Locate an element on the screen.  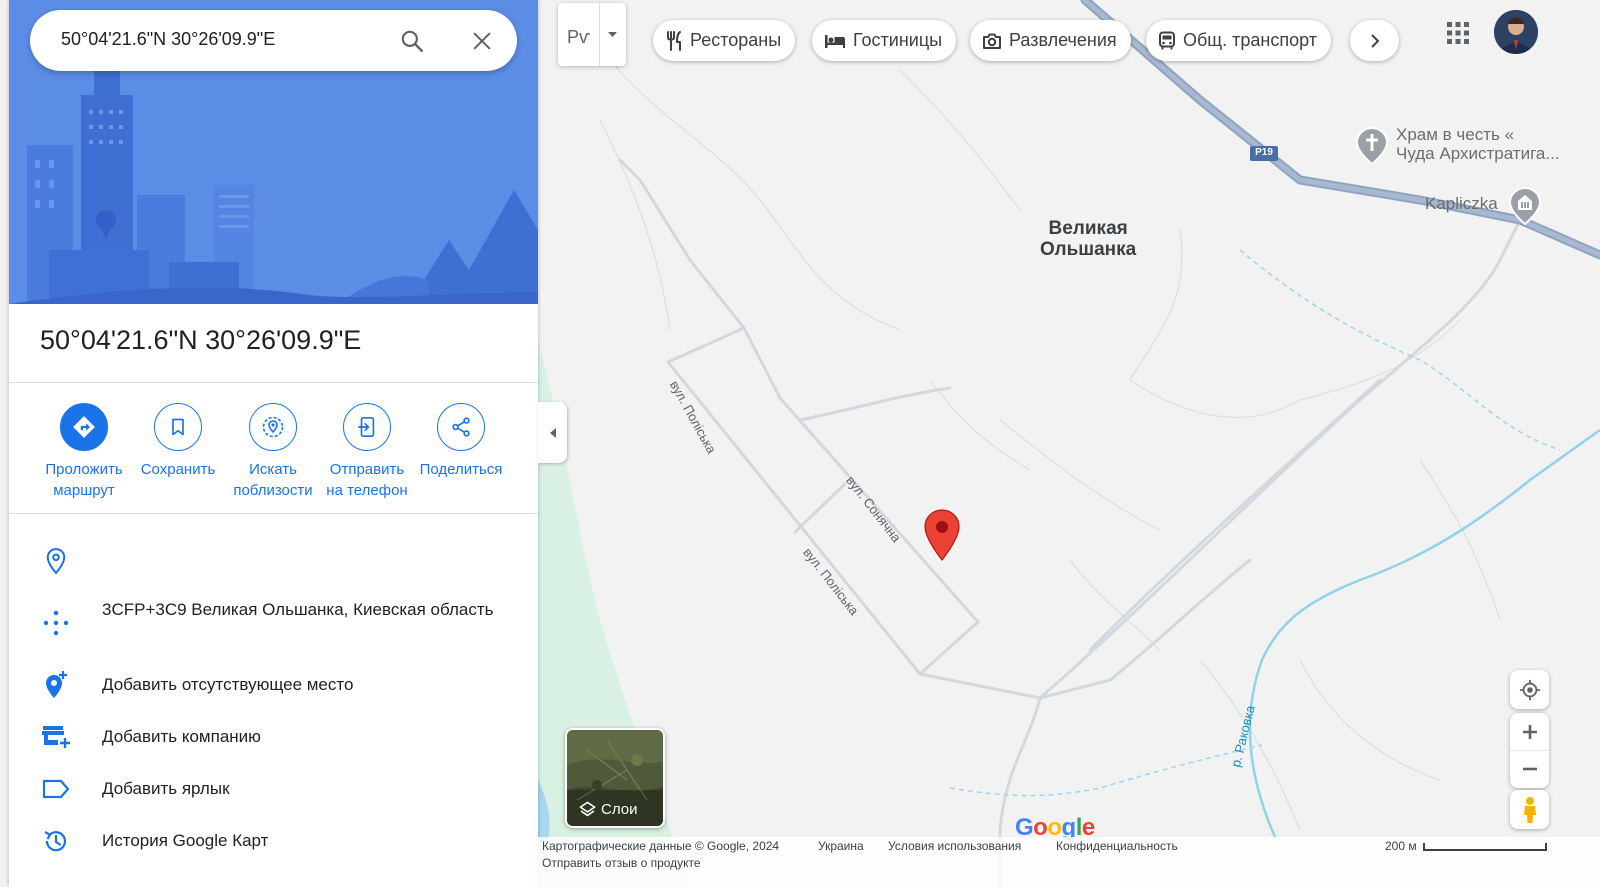
chip-hotels-label: Гостиницы is located at coordinates (898, 40).